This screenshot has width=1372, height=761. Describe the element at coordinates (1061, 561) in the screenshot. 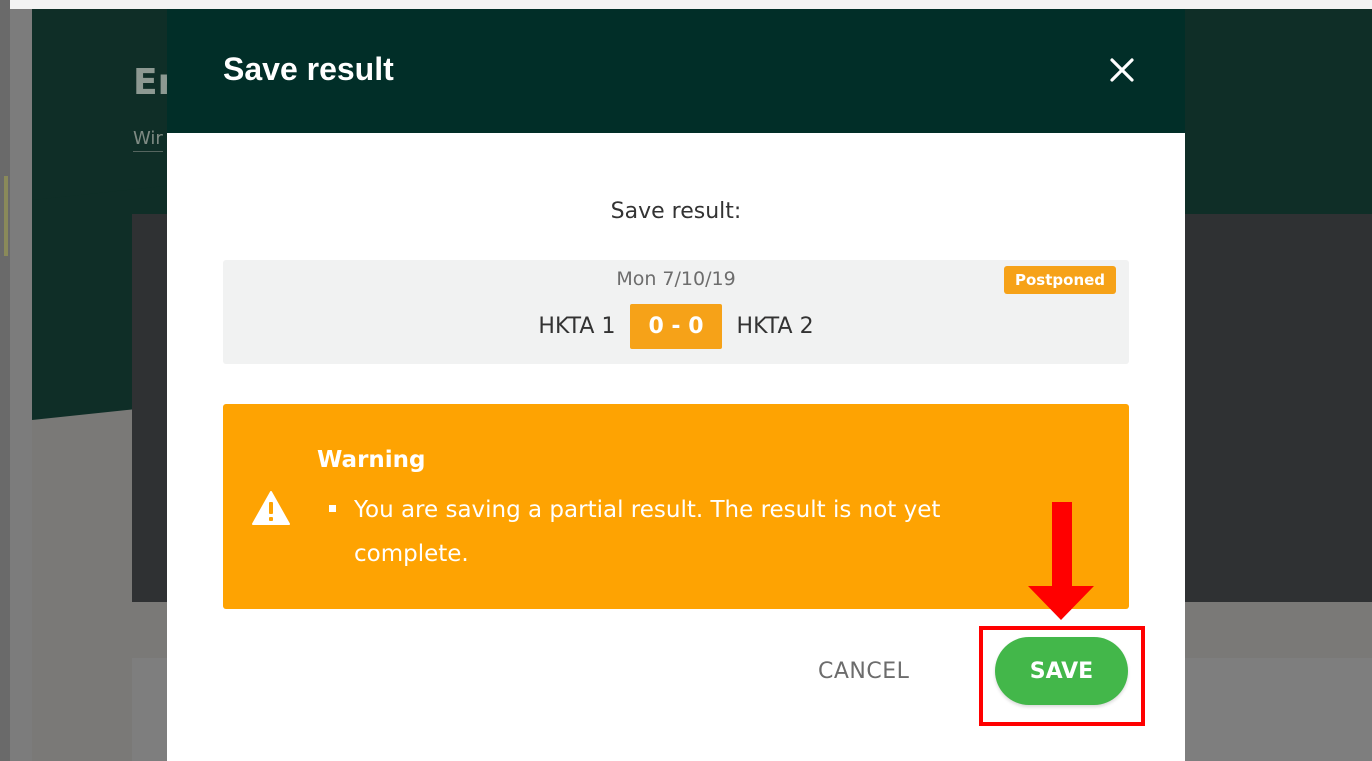

I see `annotation-arrow-icon` at that location.